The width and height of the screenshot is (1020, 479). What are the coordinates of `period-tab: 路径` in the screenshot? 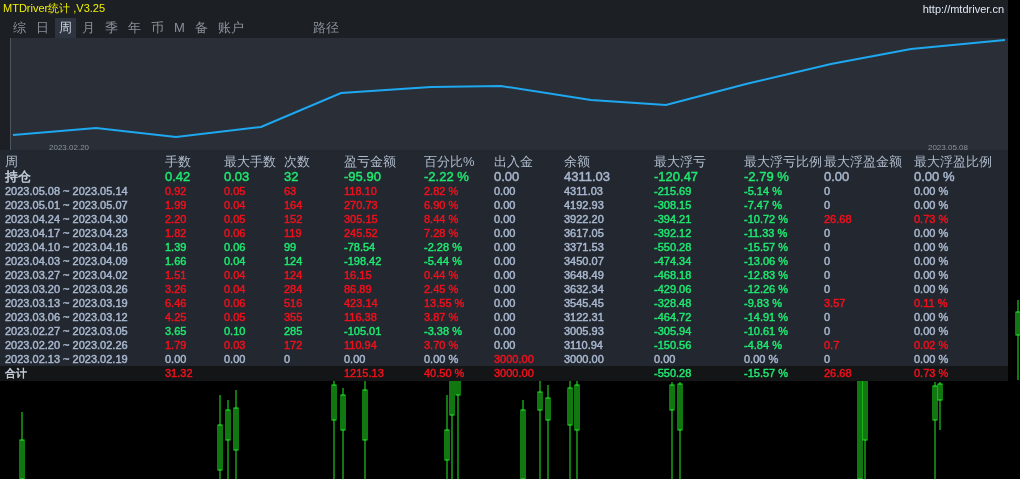 It's located at (325, 27).